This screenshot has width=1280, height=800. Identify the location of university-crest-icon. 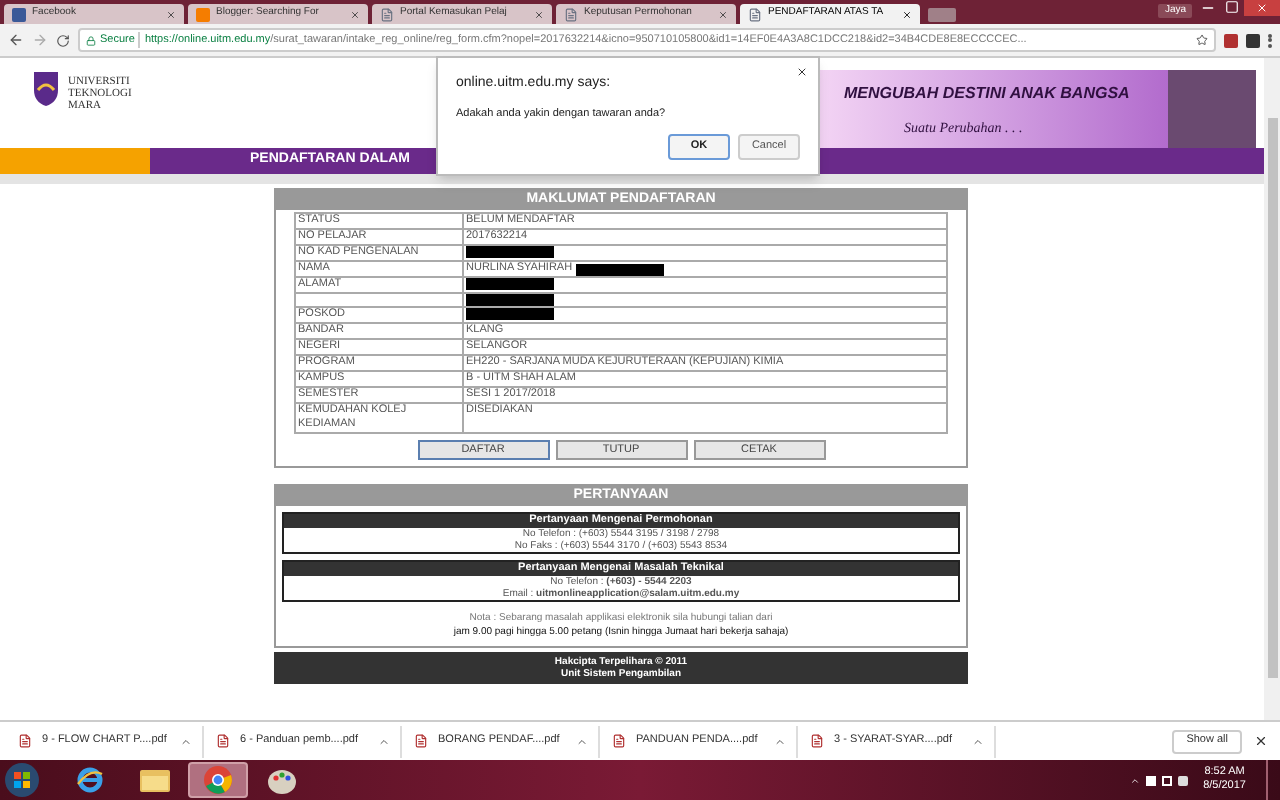
(46, 88).